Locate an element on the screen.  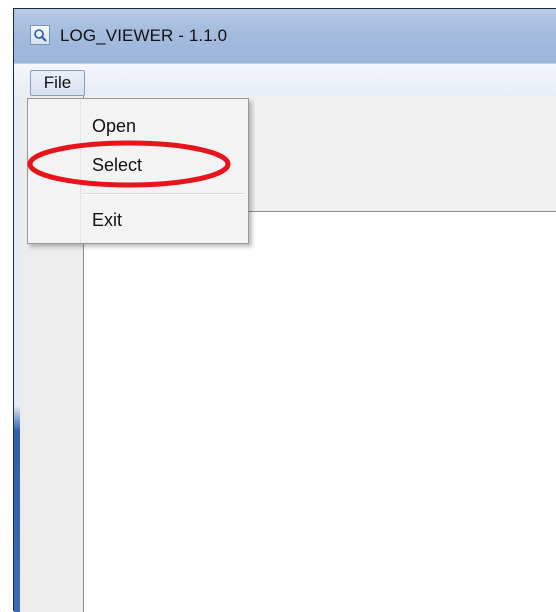
window-title: LOG_VIEWER - 1.1.0 is located at coordinates (144, 35).